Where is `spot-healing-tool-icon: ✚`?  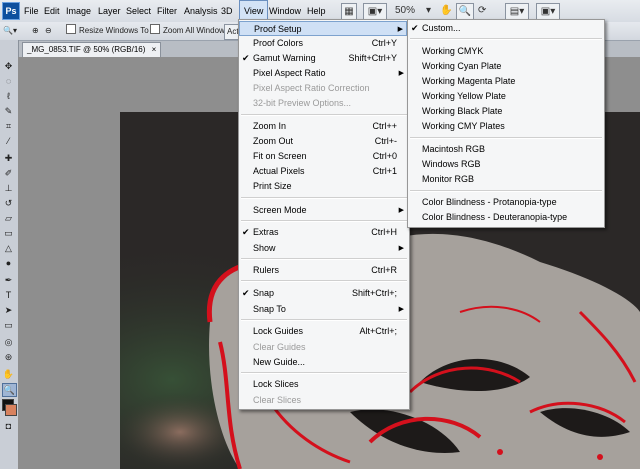 spot-healing-tool-icon: ✚ is located at coordinates (8, 158).